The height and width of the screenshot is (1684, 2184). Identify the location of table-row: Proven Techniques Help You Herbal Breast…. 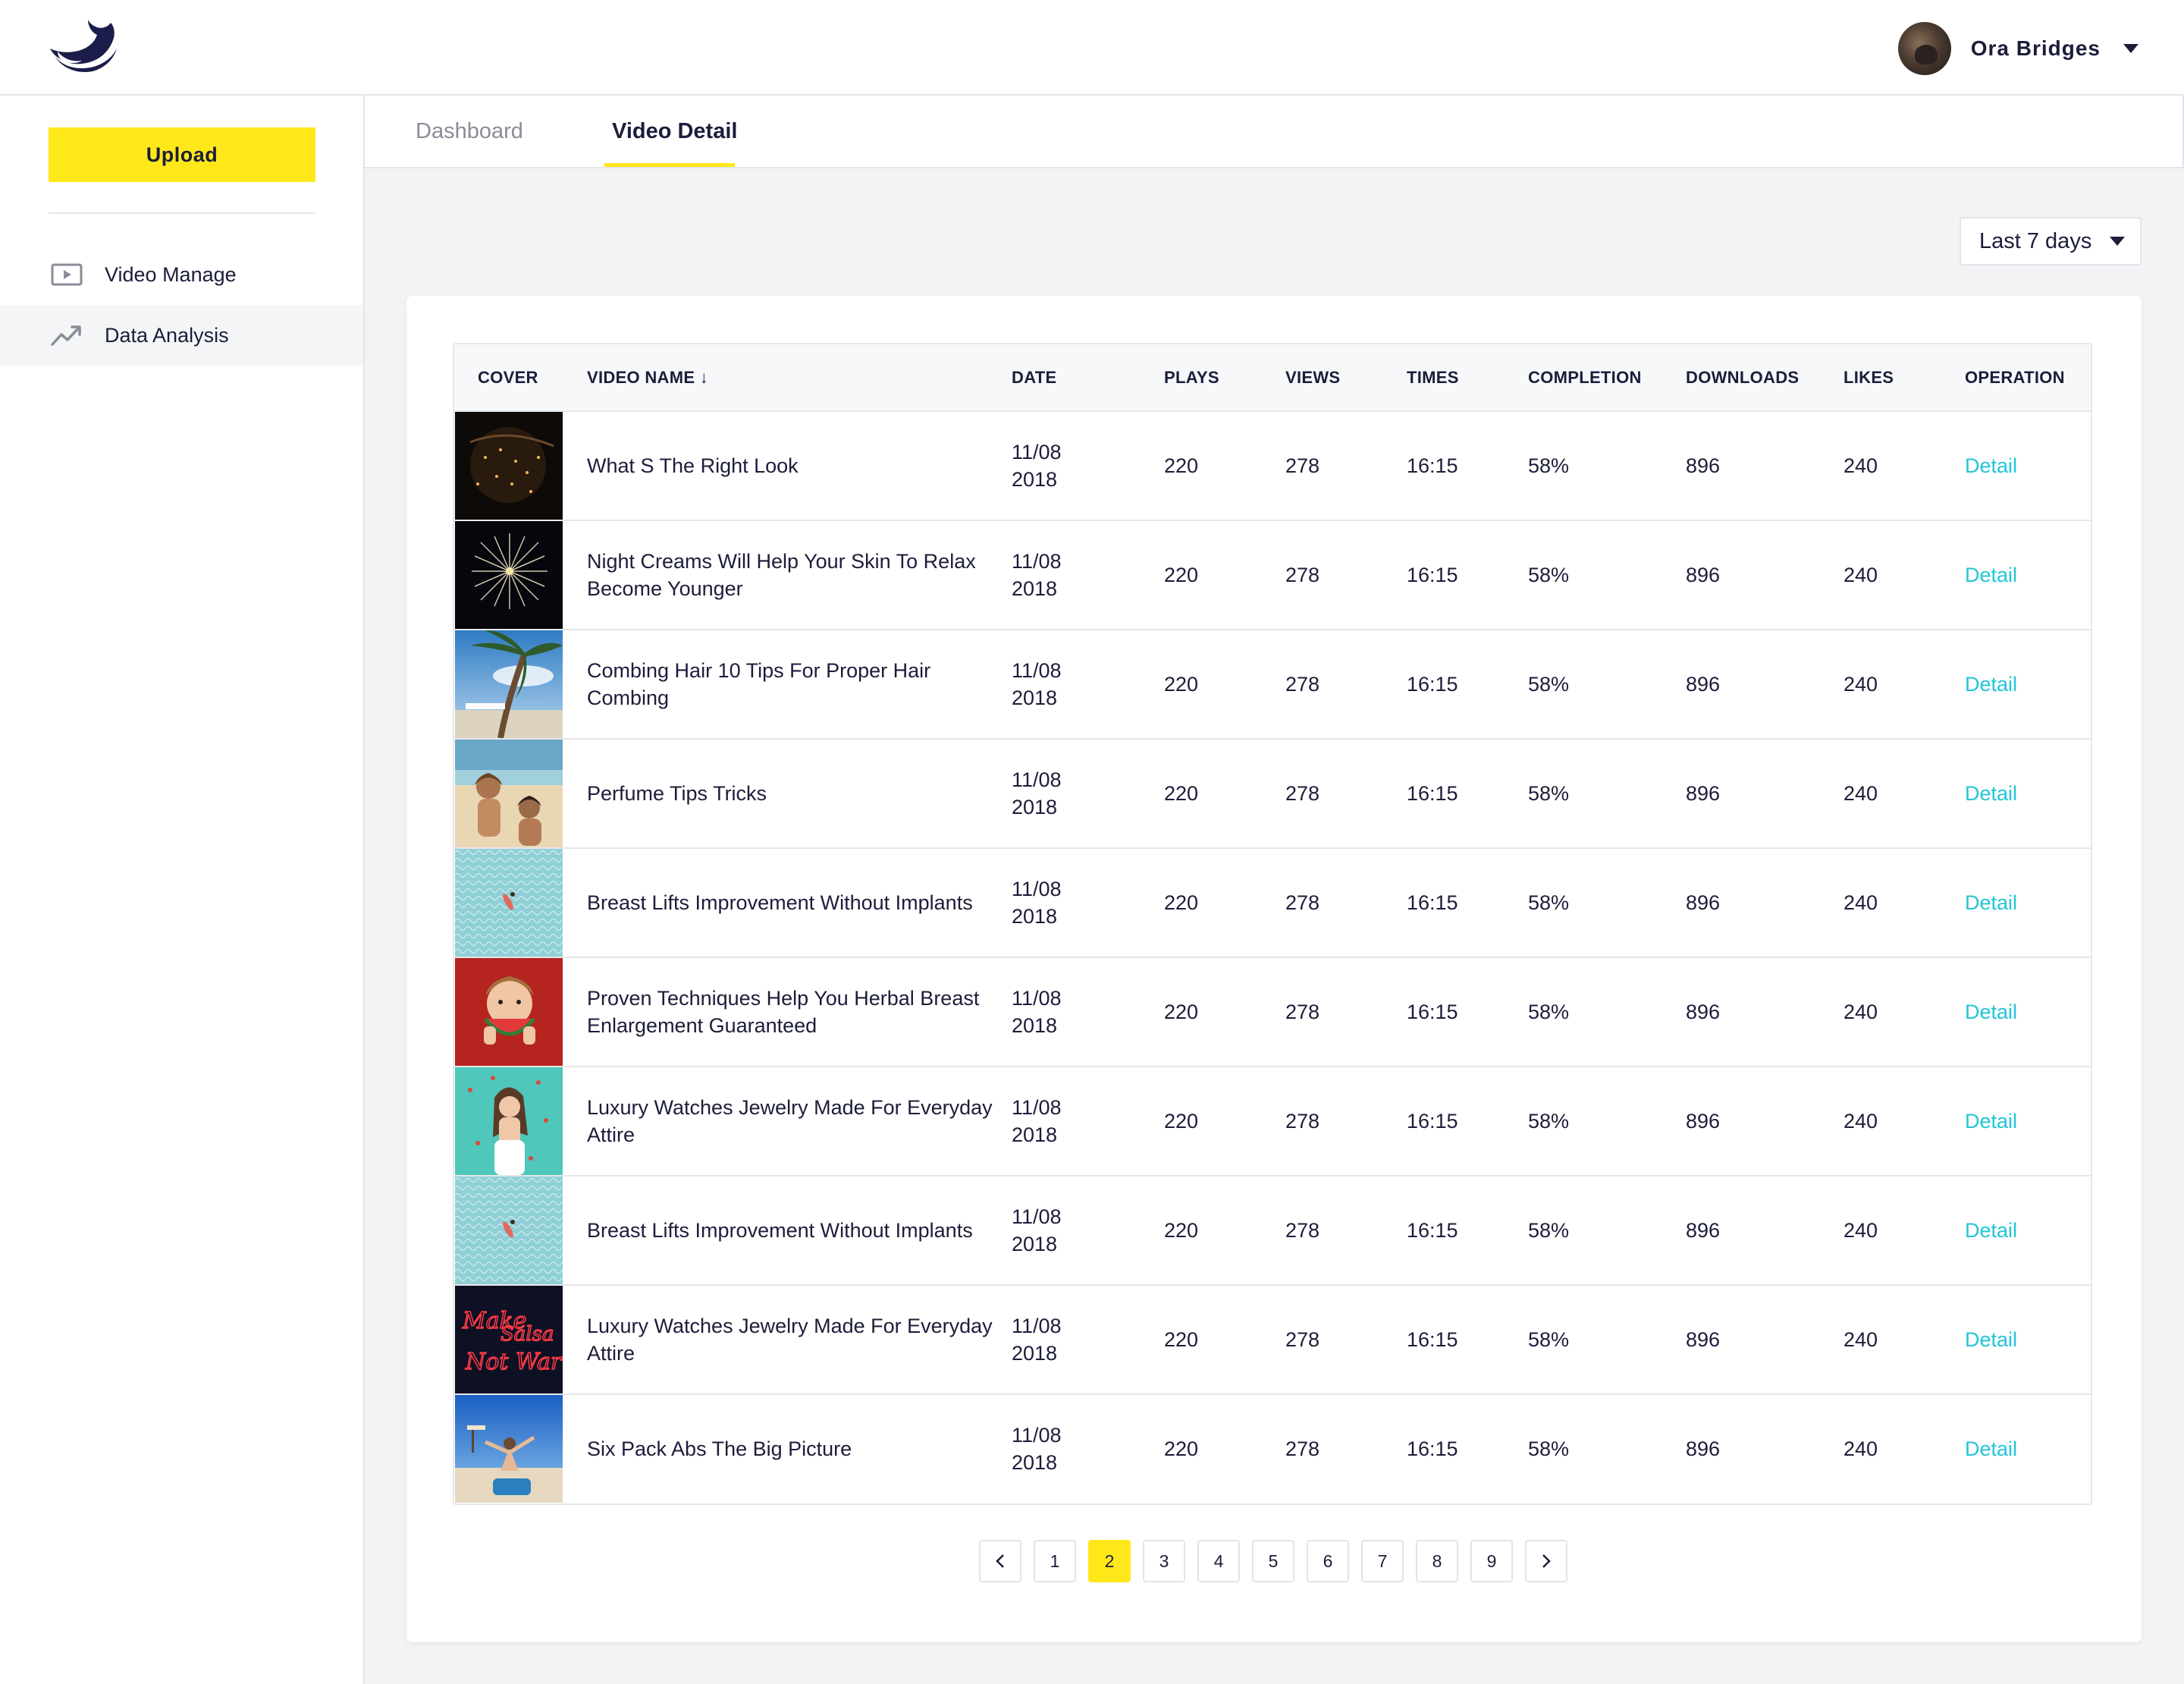
(1272, 1012).